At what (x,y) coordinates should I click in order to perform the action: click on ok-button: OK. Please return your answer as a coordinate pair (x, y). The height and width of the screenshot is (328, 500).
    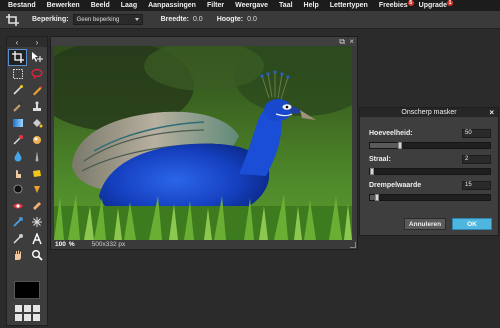
    Looking at the image, I should click on (472, 224).